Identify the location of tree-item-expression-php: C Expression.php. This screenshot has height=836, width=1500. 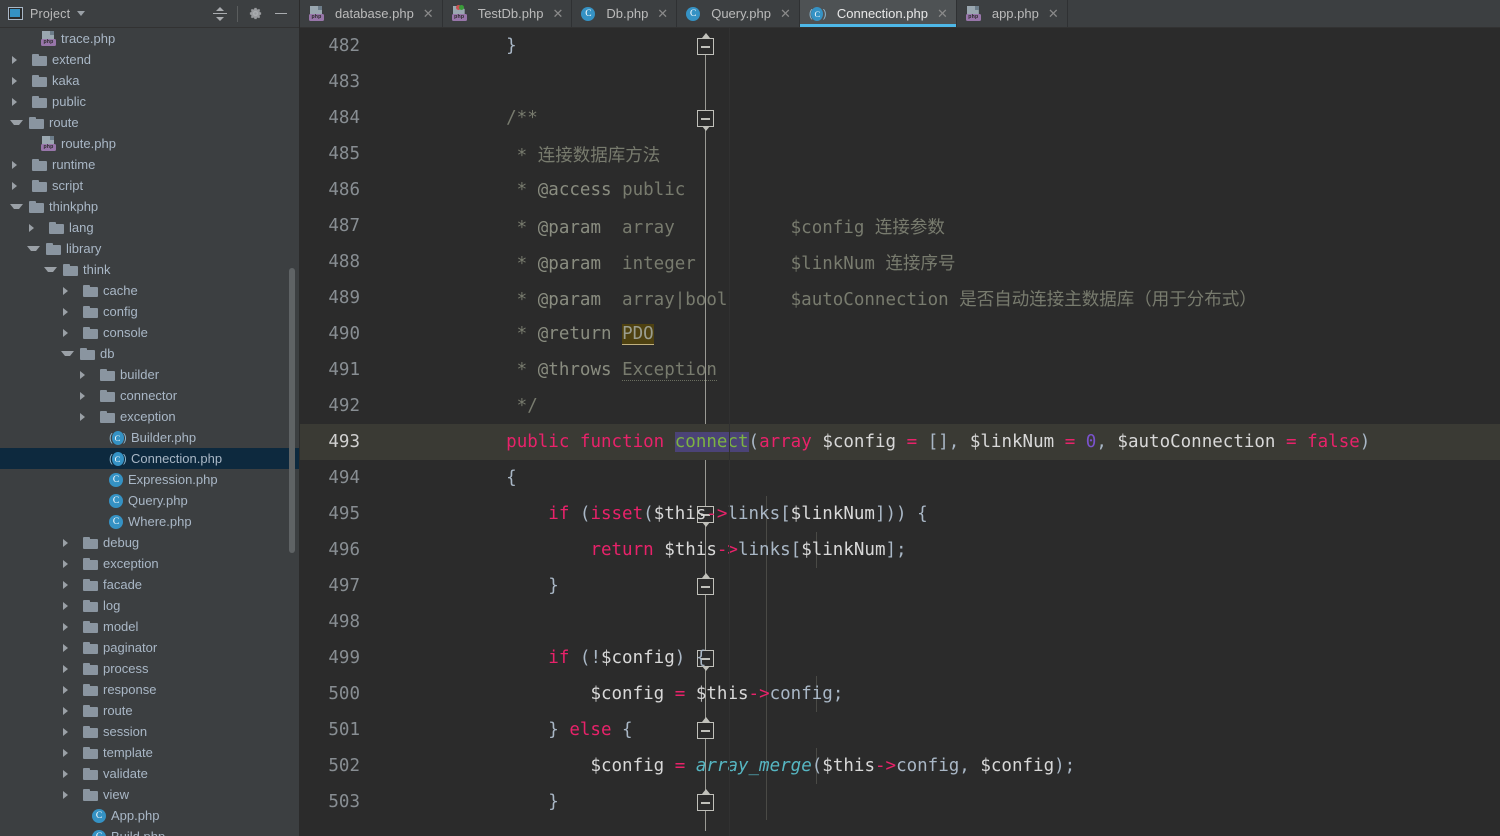
(150, 479).